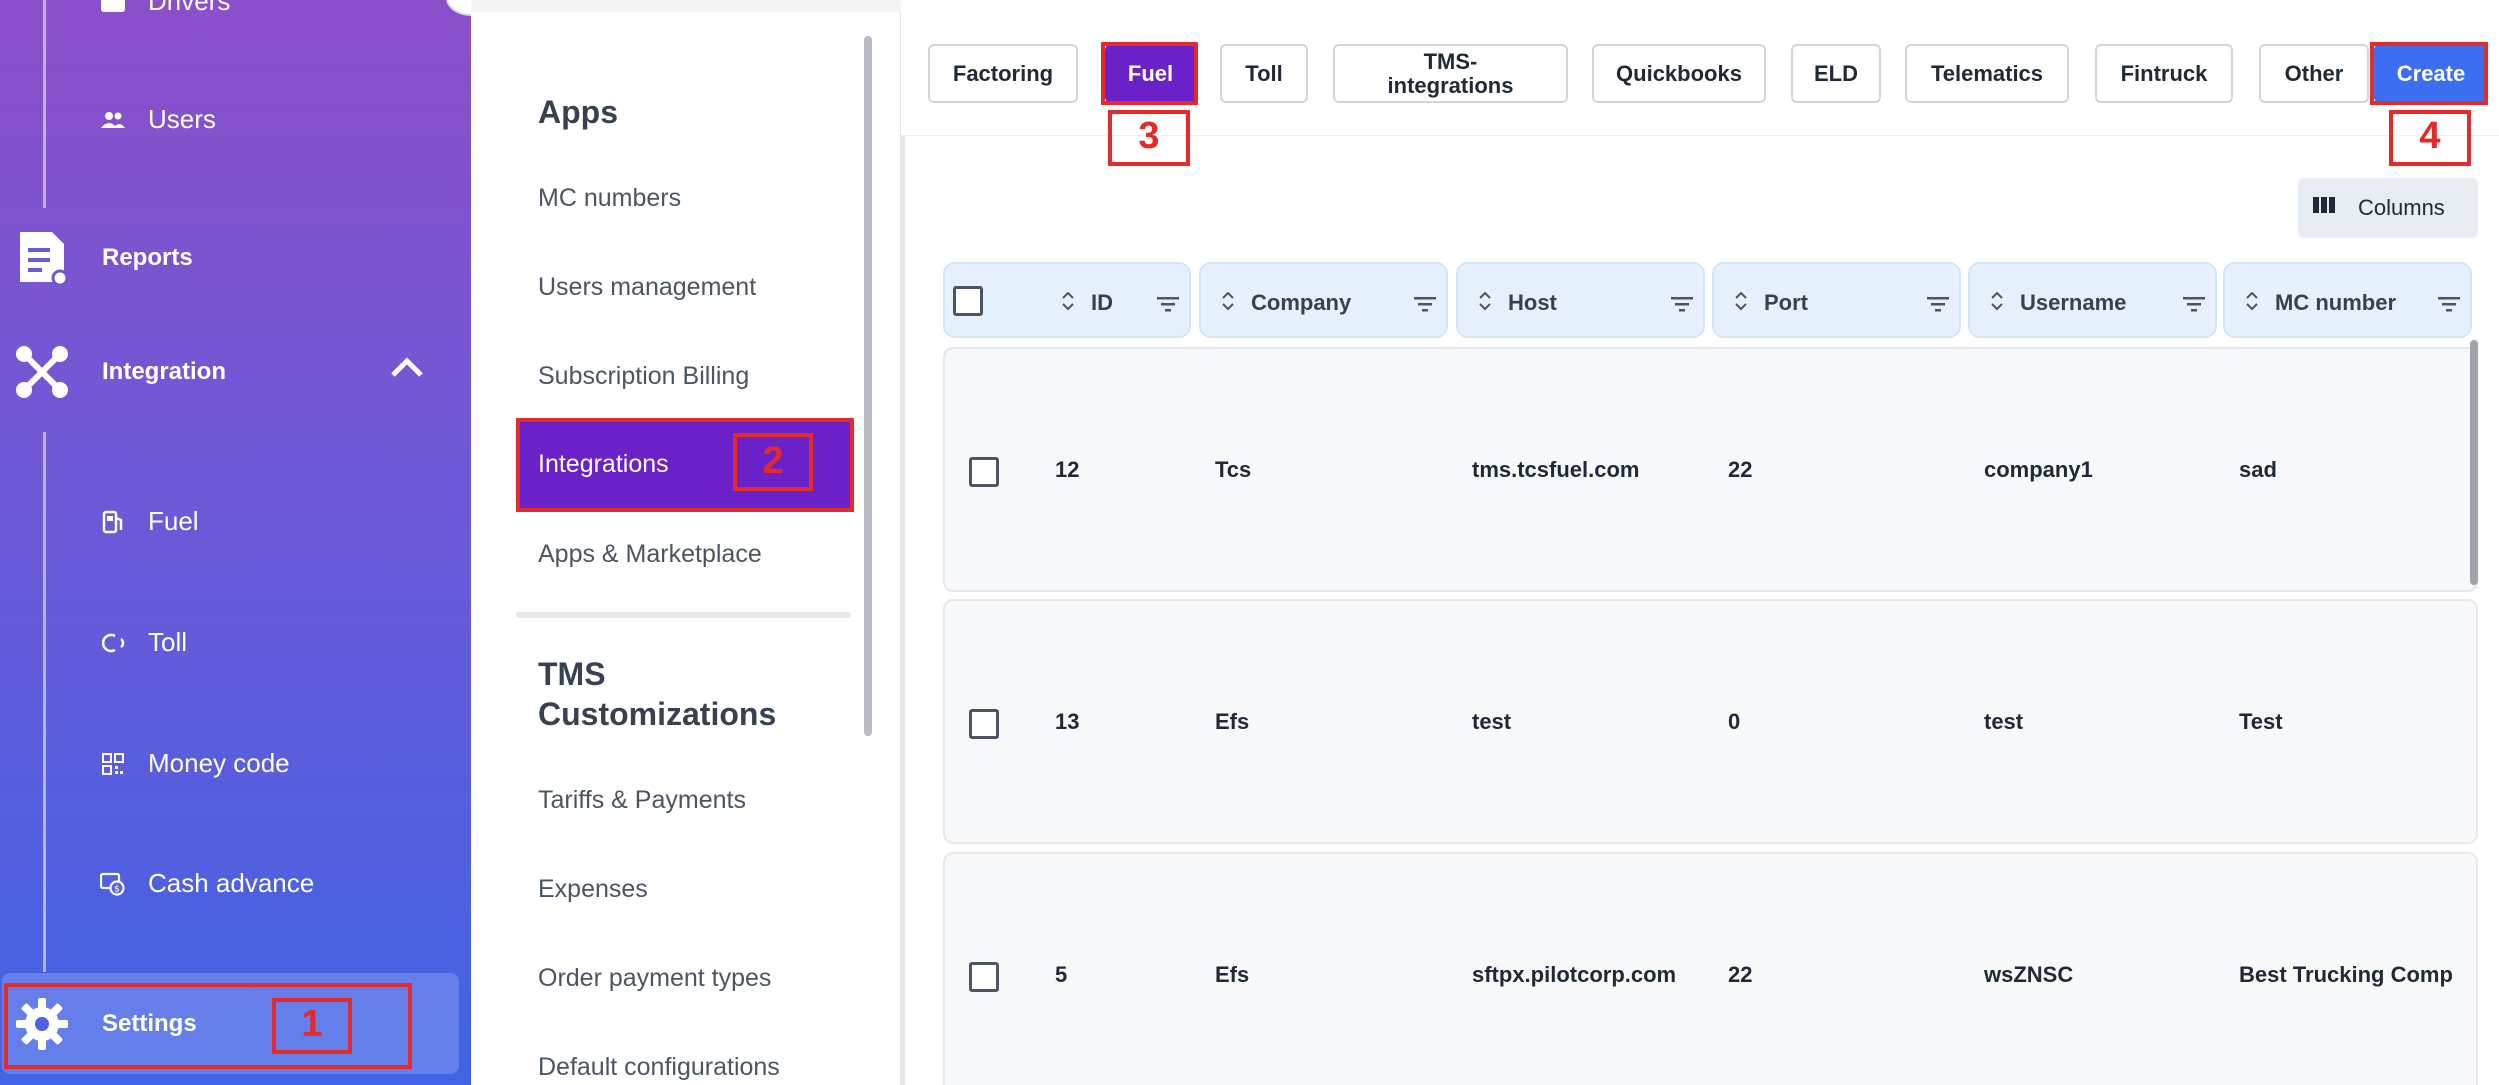 The image size is (2499, 1085). What do you see at coordinates (2261, 721) in the screenshot?
I see `cell-mc-number: Test` at bounding box center [2261, 721].